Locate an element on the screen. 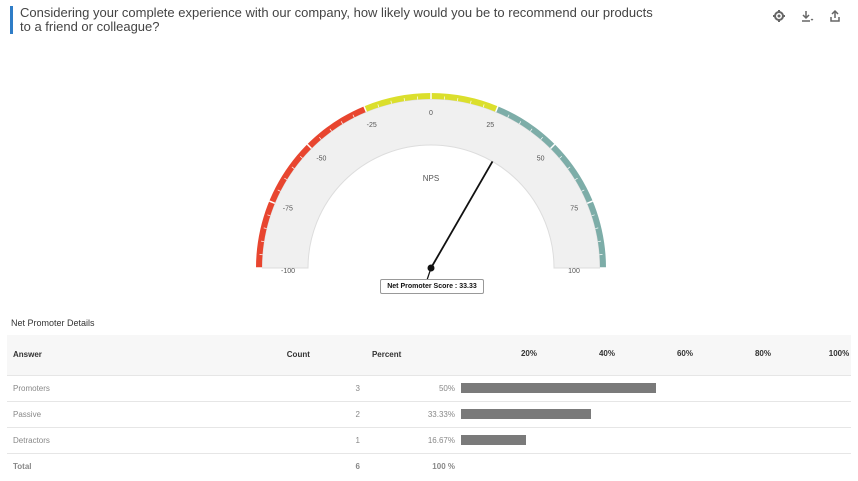 The height and width of the screenshot is (481, 858). percent-scale-header: 20% 40% 60% 80% 100% is located at coordinates (656, 355).